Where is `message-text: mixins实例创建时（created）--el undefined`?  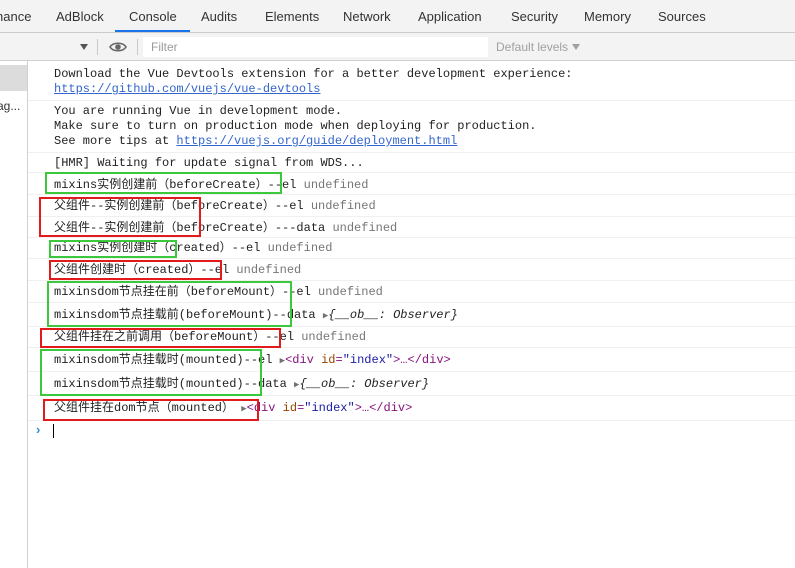 message-text: mixins实例创建时（created）--el undefined is located at coordinates (193, 248).